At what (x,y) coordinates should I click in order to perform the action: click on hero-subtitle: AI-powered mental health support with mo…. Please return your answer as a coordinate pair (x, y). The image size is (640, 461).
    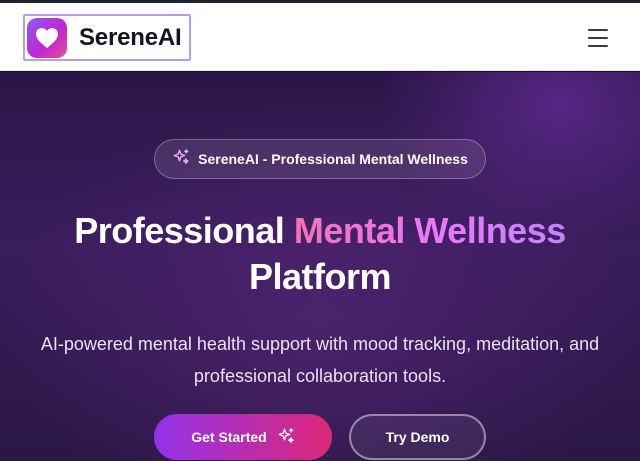
    Looking at the image, I should click on (320, 360).